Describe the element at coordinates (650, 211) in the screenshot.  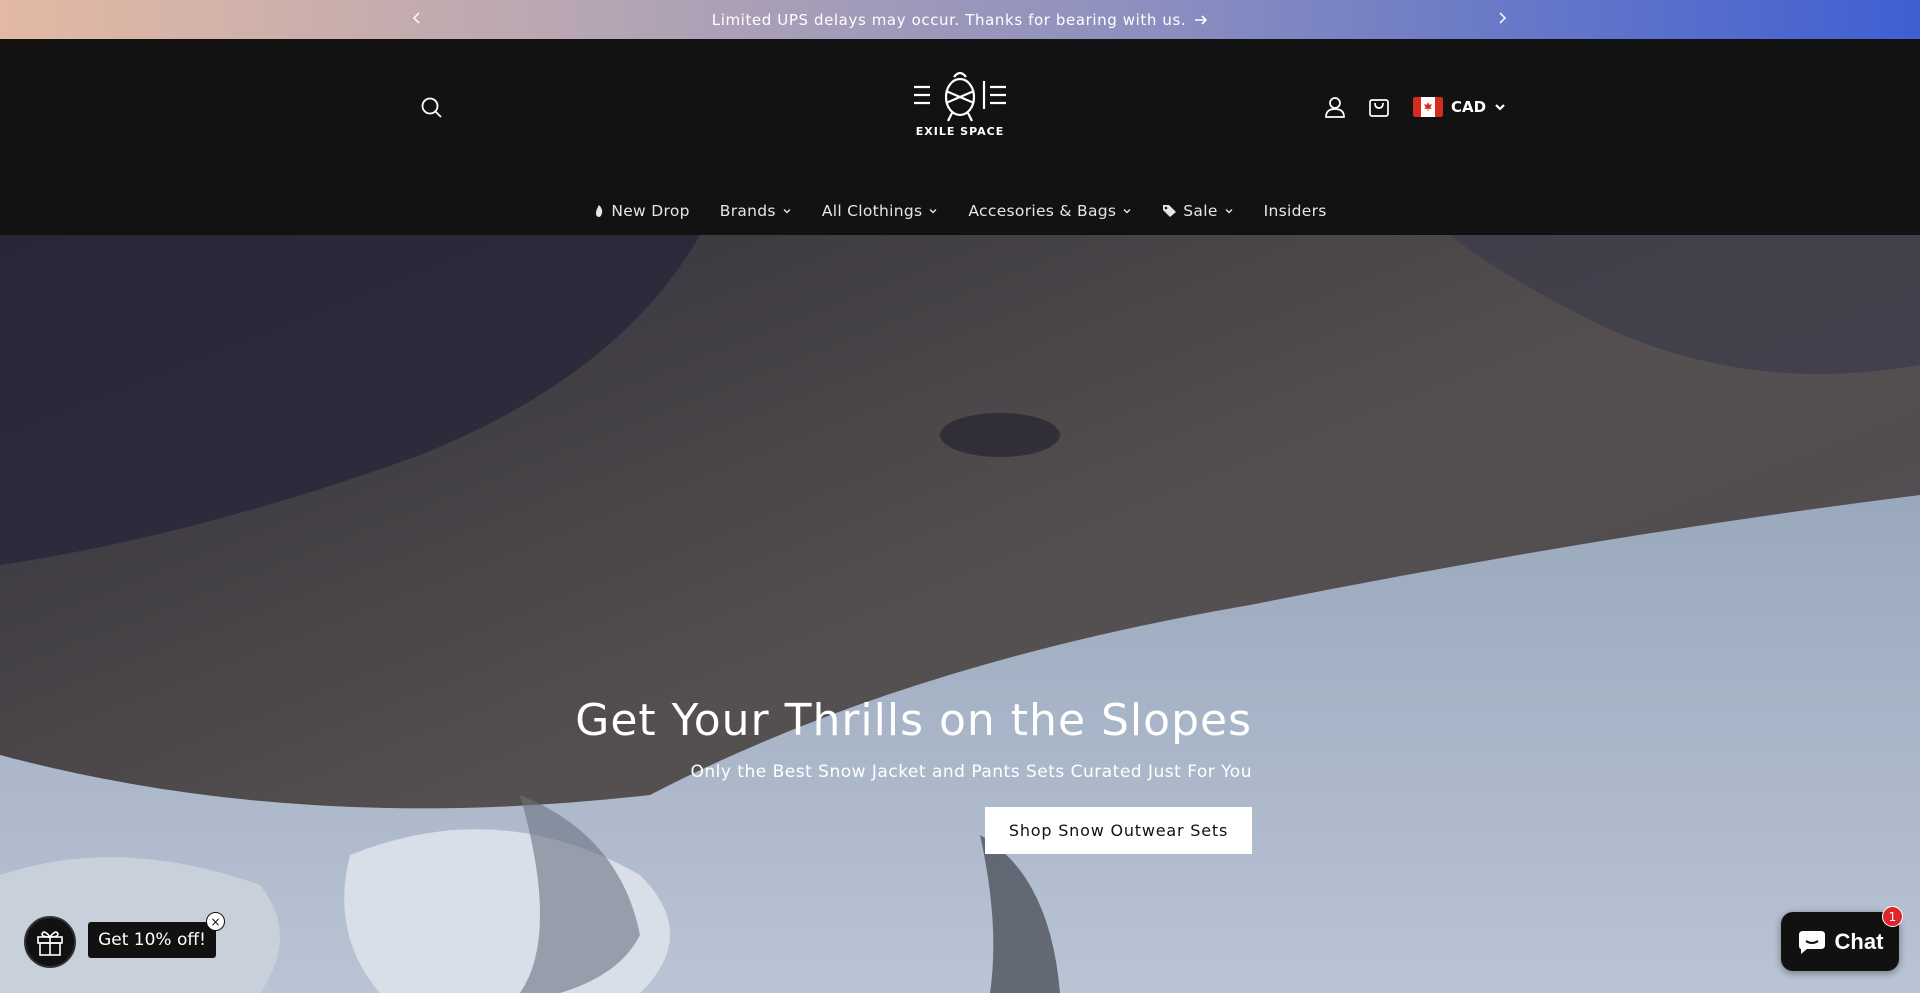
I see `nav-label: New Drop` at that location.